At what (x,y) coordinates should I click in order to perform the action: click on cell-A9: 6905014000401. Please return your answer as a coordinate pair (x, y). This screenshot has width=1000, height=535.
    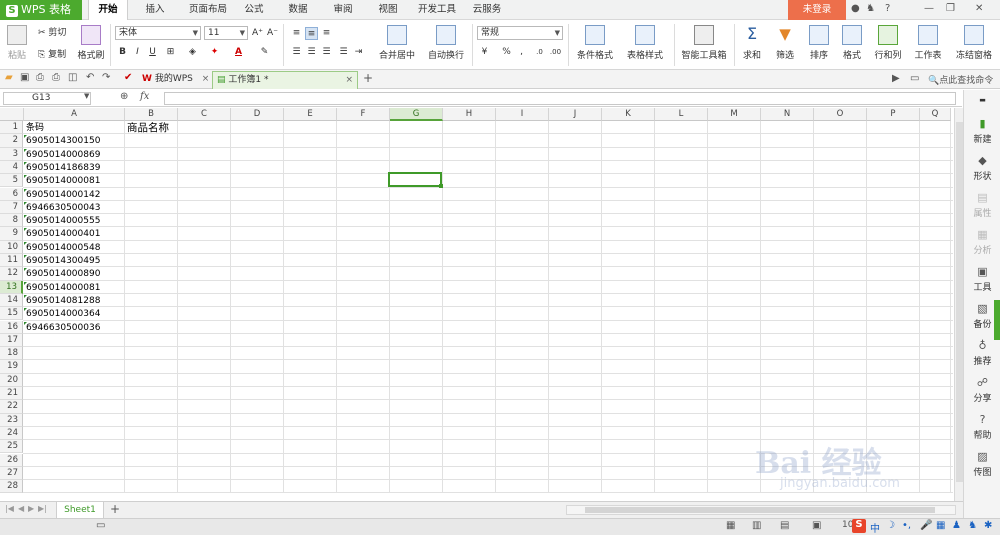
    Looking at the image, I should click on (62, 234).